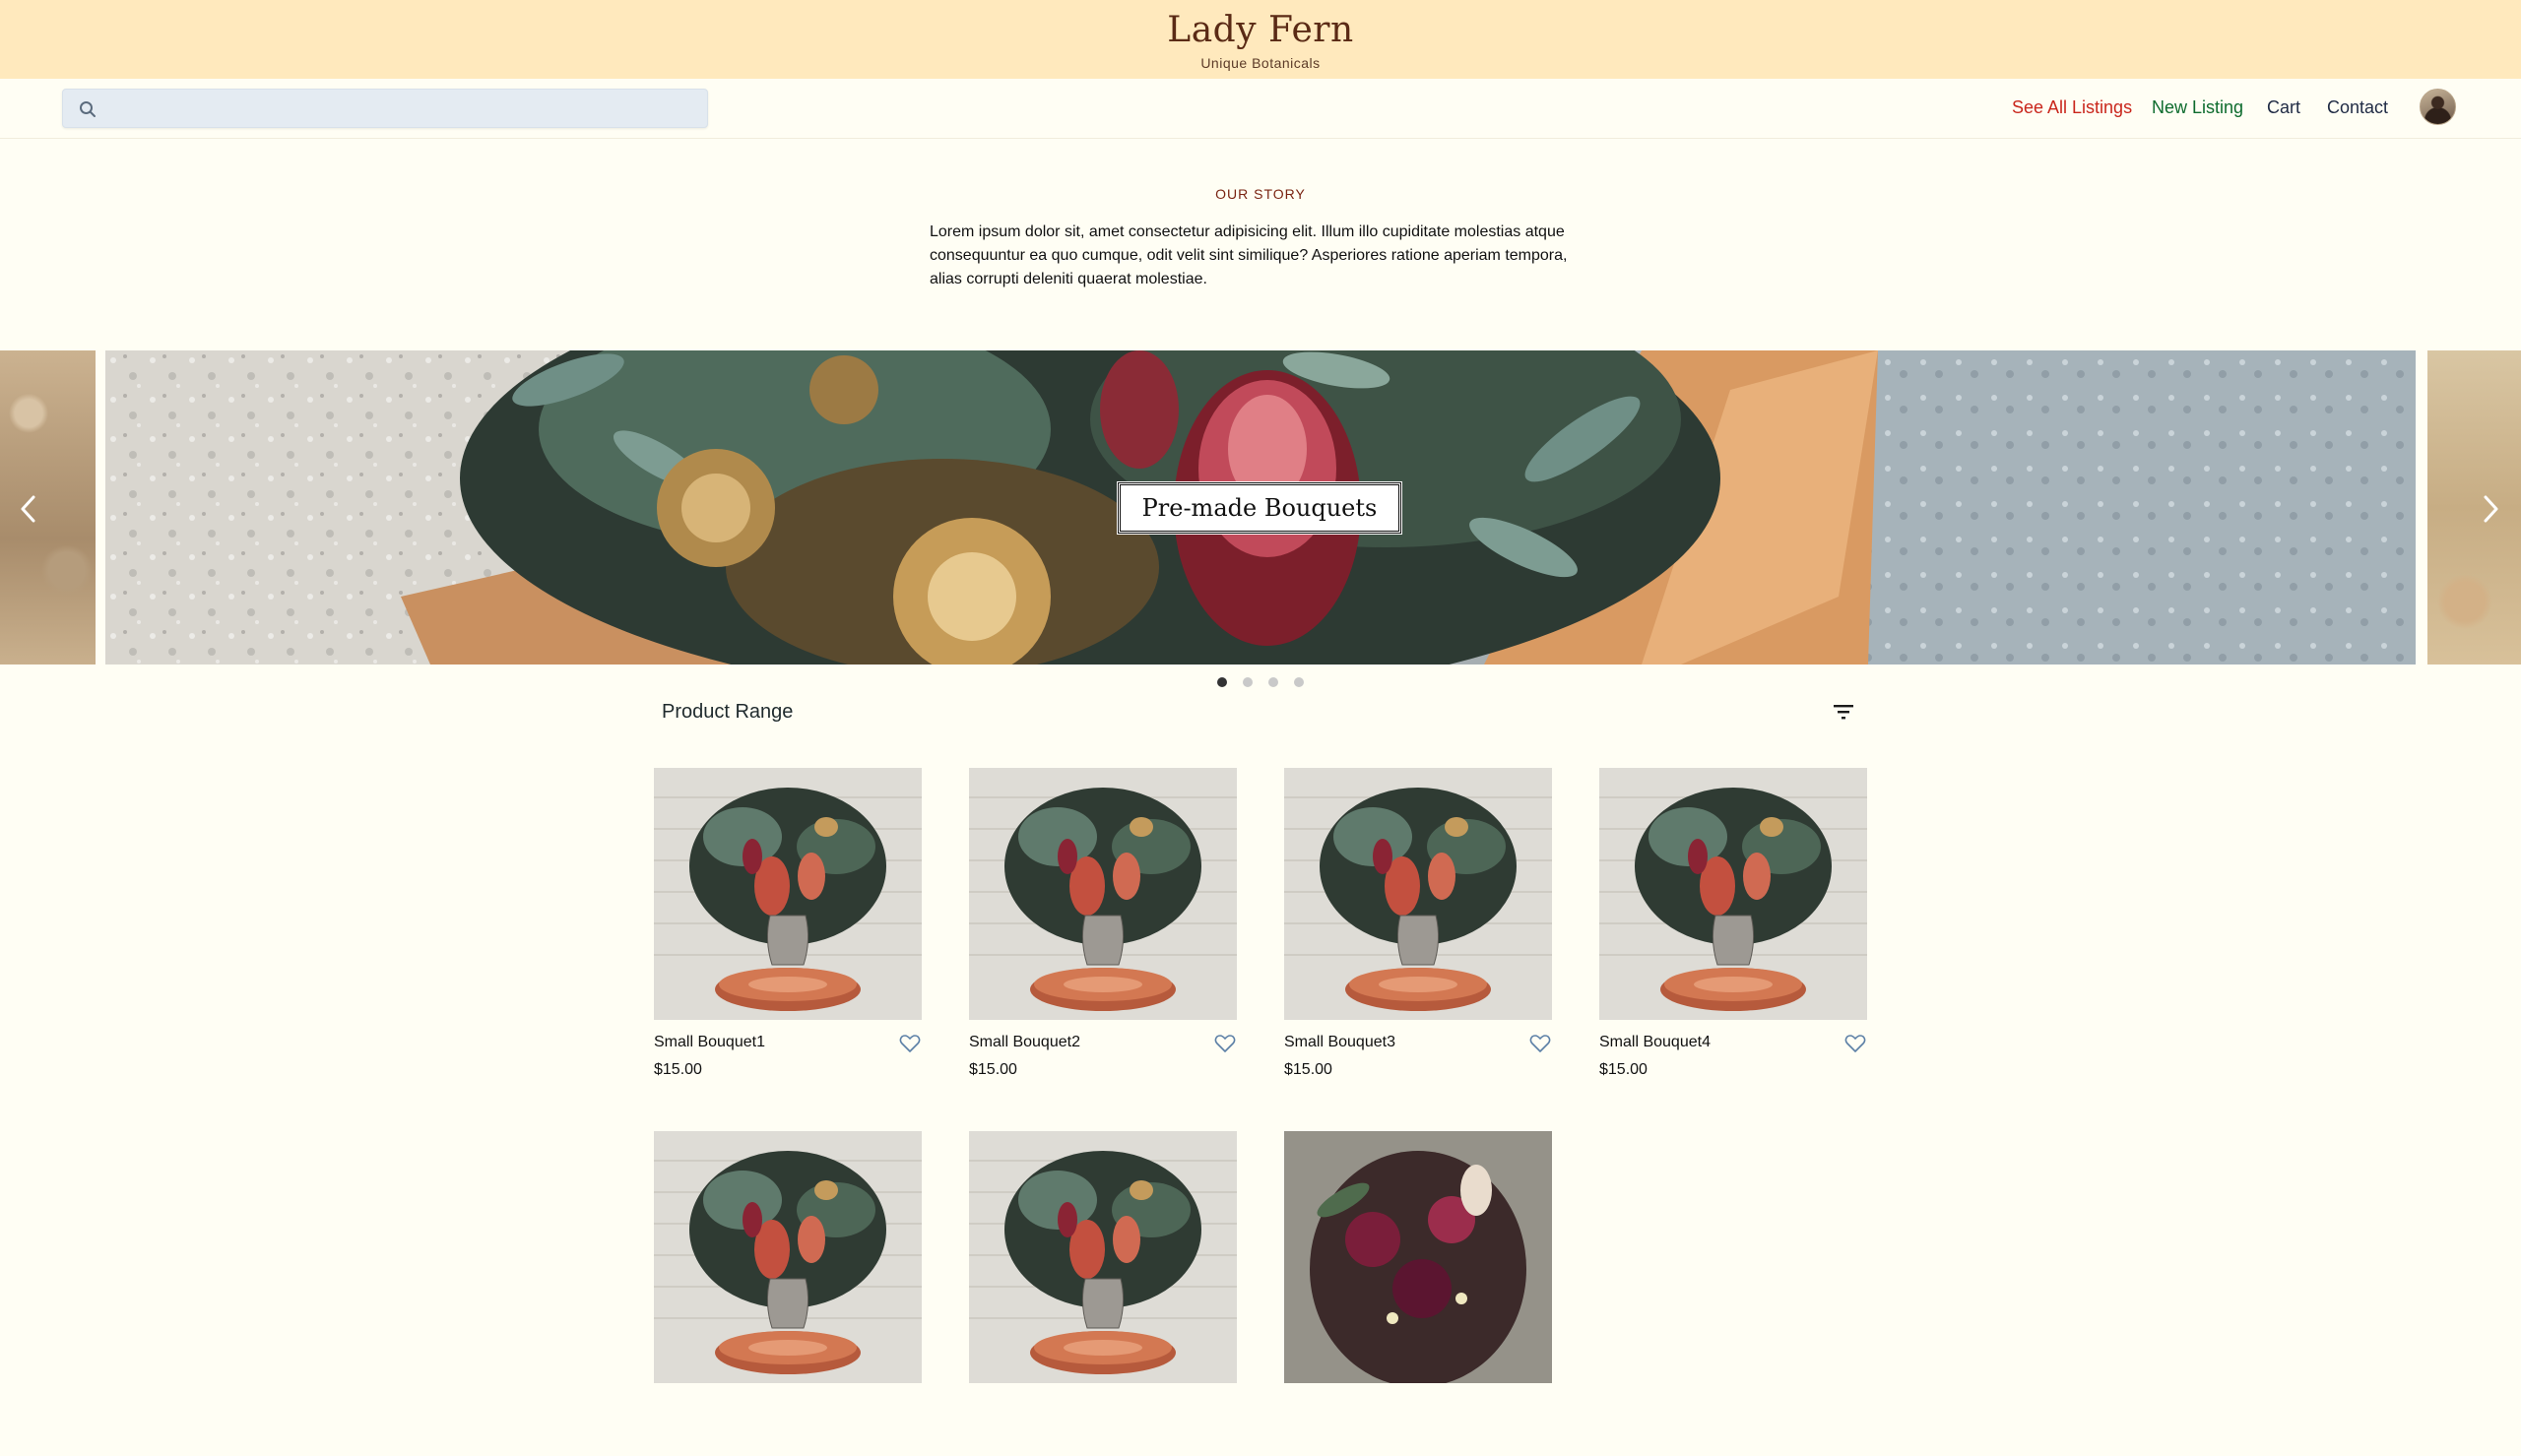 The width and height of the screenshot is (2521, 1456). I want to click on nav-see-all-listings: See All Listings, so click(2072, 107).